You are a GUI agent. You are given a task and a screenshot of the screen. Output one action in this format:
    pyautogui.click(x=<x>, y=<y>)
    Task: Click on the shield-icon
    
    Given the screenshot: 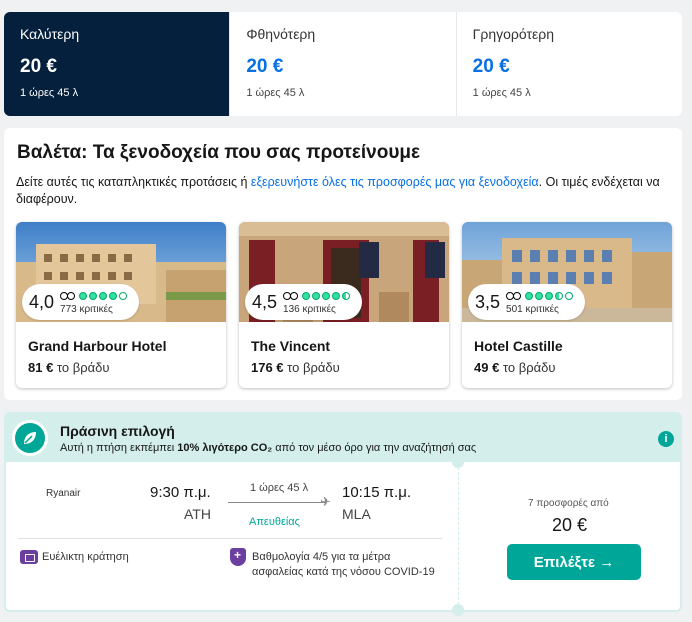 What is the action you would take?
    pyautogui.click(x=238, y=557)
    